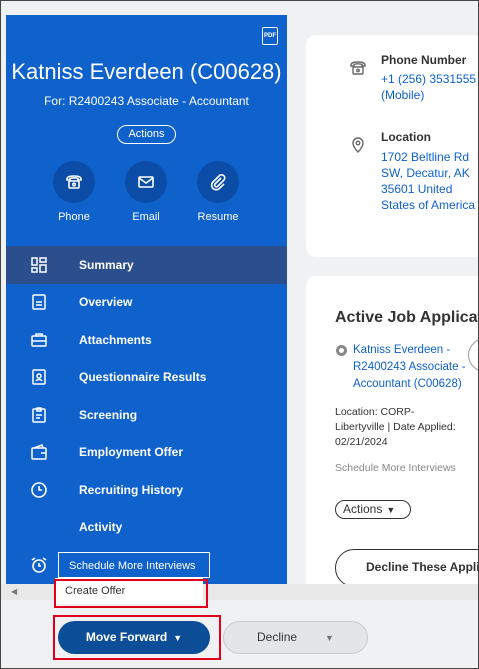  Describe the element at coordinates (131, 593) in the screenshot. I see `highlight-create-offer` at that location.